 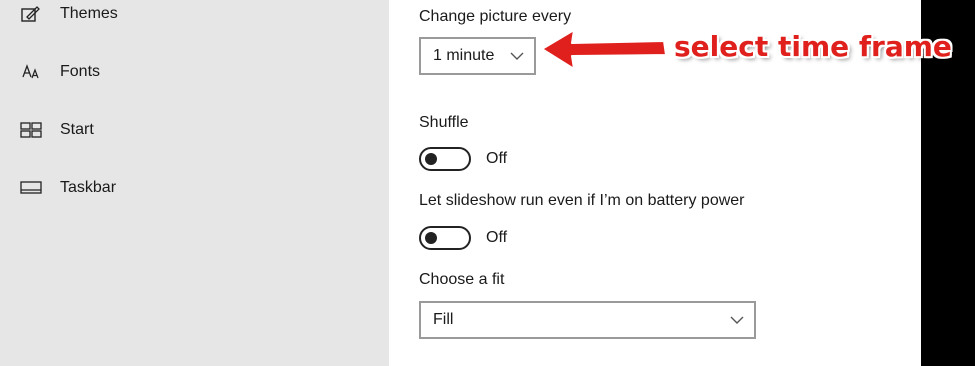 What do you see at coordinates (497, 158) in the screenshot?
I see `shuffle-state: Off` at bounding box center [497, 158].